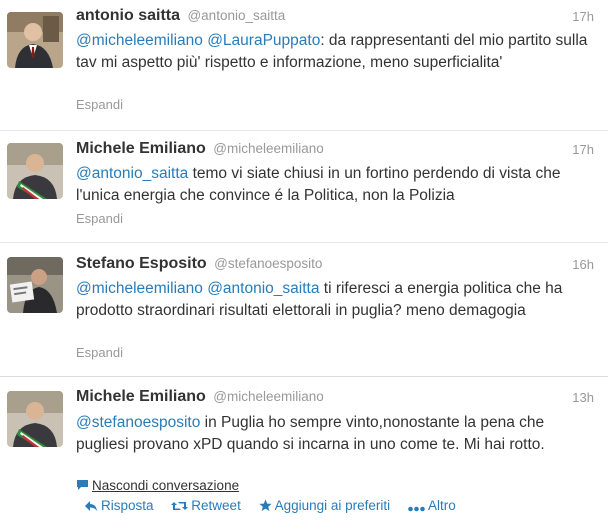 The height and width of the screenshot is (521, 608). What do you see at coordinates (583, 397) in the screenshot?
I see `tweet-timestamp: 13h` at bounding box center [583, 397].